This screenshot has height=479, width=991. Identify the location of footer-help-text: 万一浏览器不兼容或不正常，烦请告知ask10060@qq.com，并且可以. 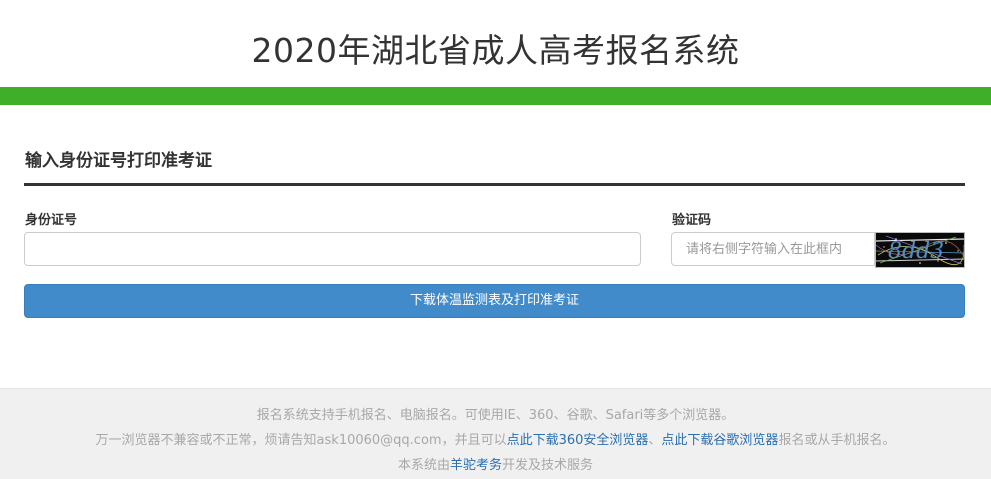
(301, 440).